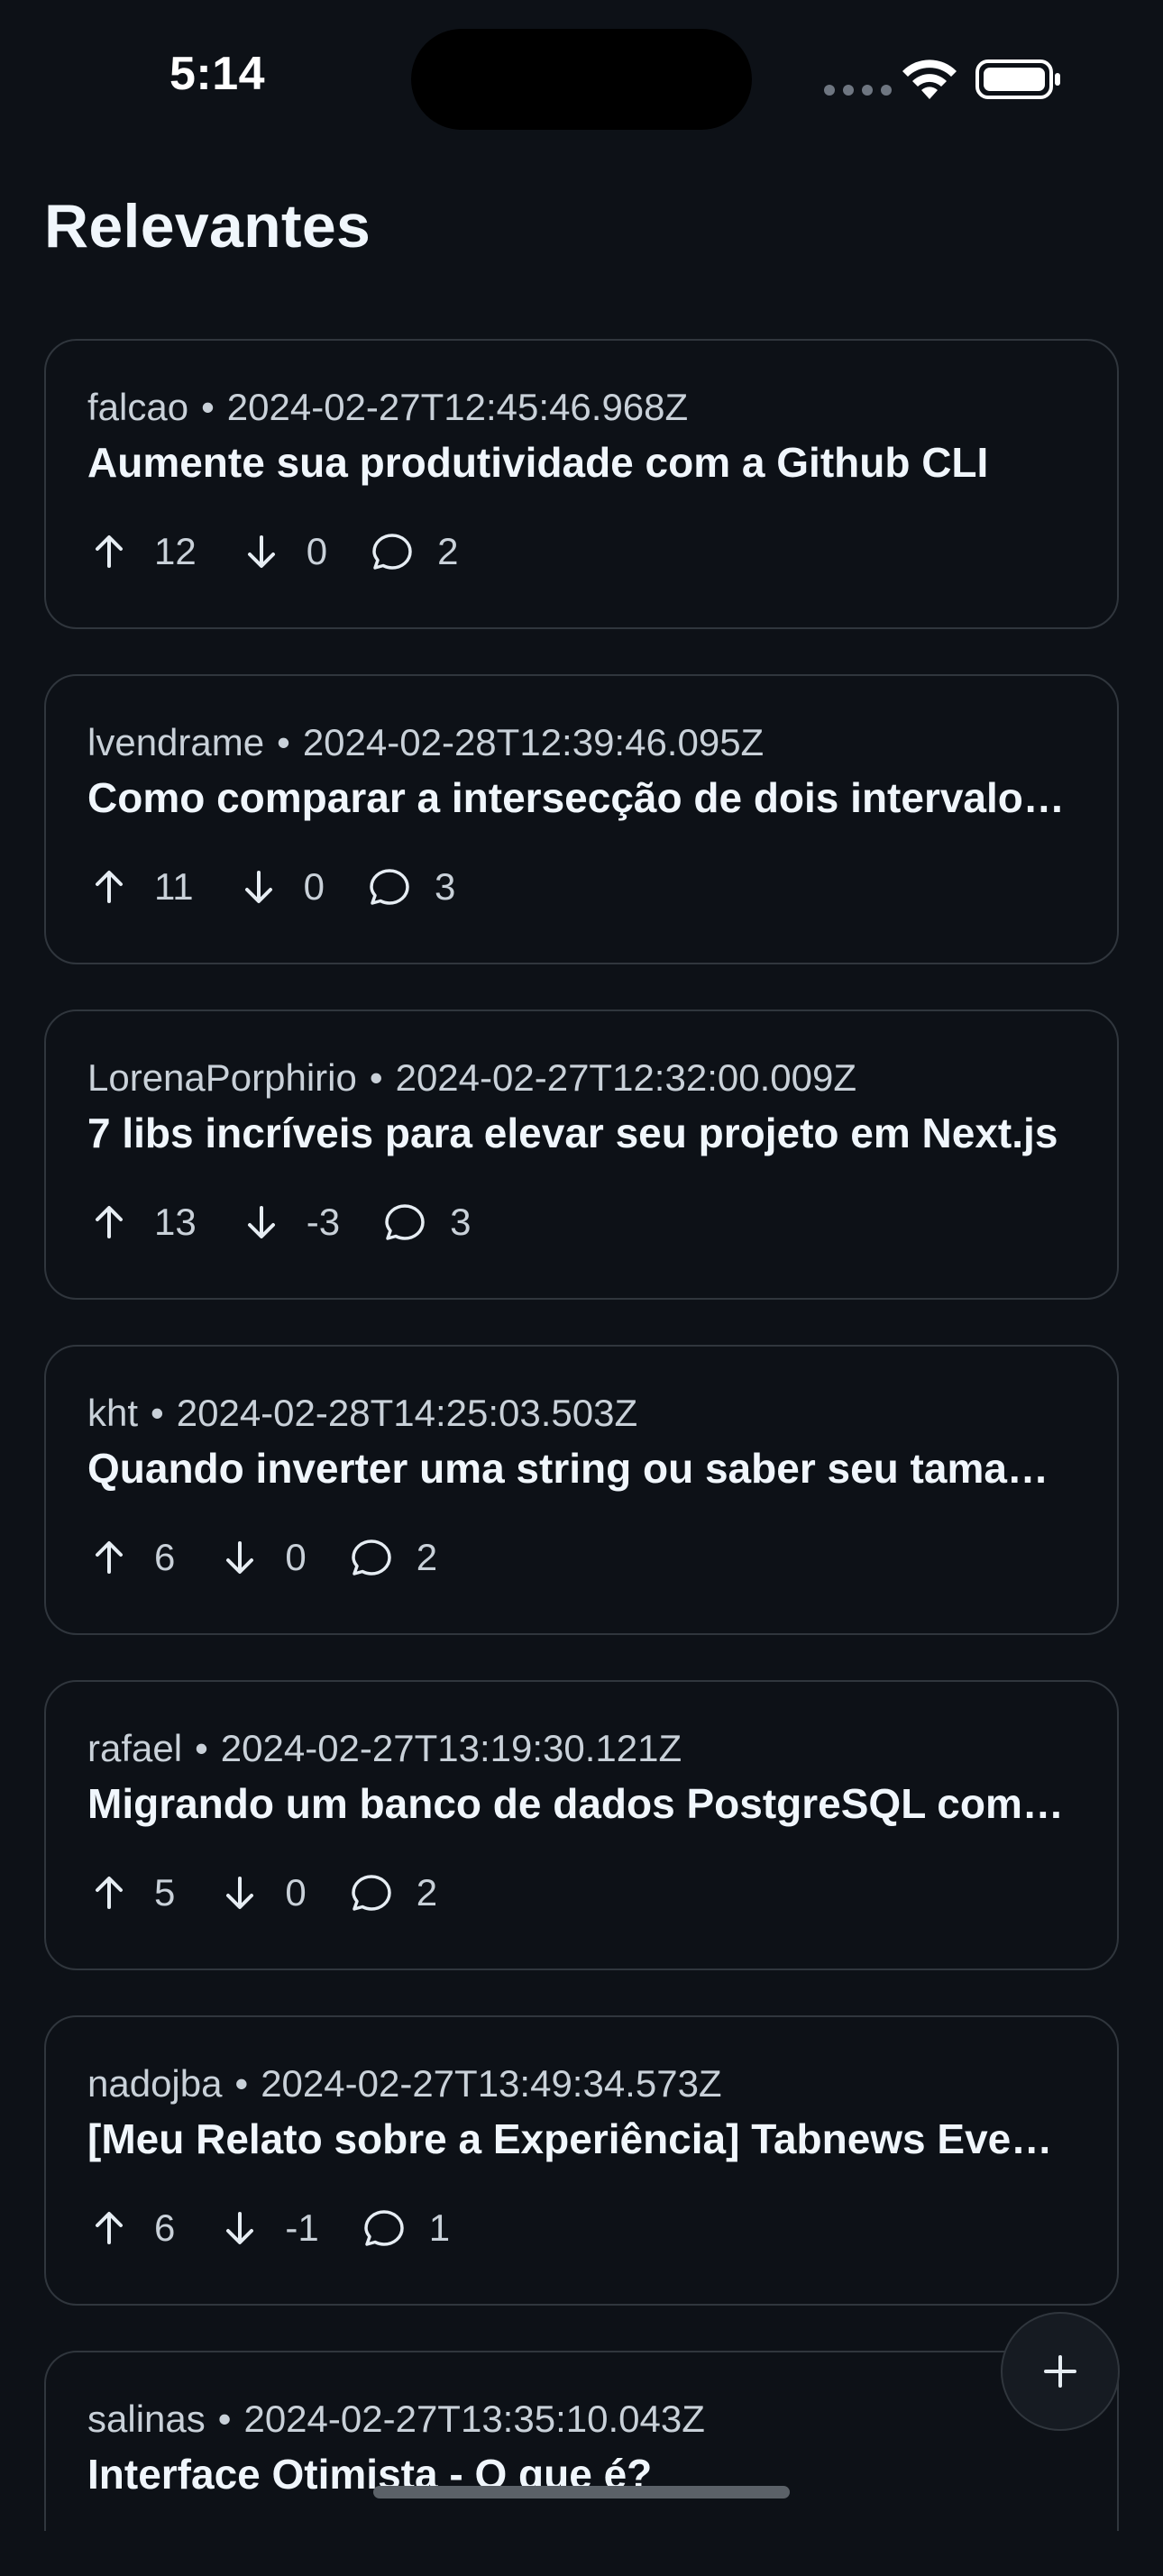  What do you see at coordinates (217, 74) in the screenshot?
I see `status-time: 5:14` at bounding box center [217, 74].